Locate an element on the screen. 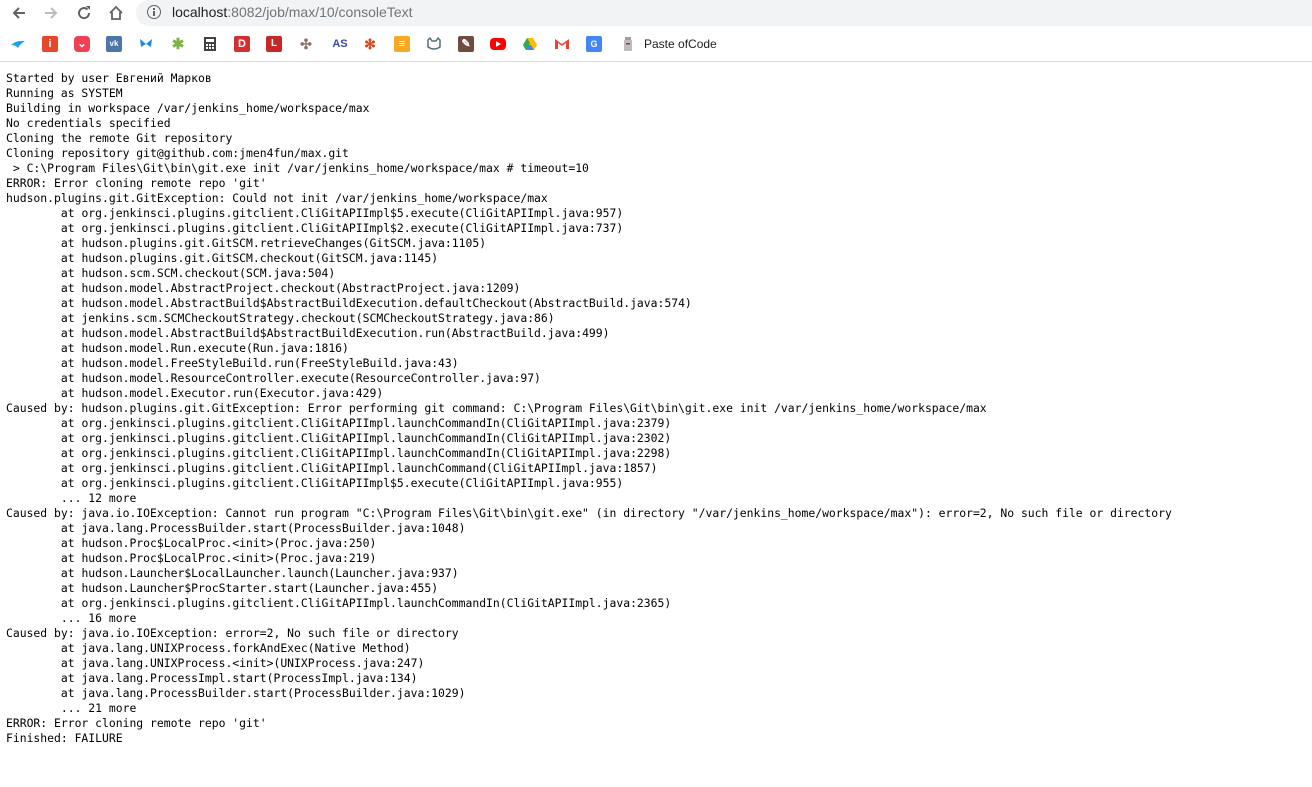 This screenshot has width=1312, height=787. translate-icon: G is located at coordinates (594, 44).